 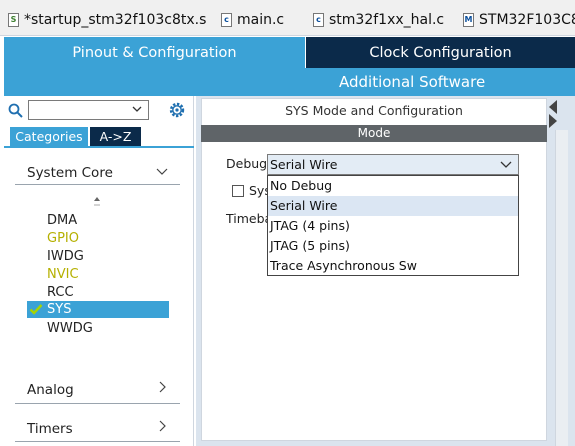 I want to click on tab-a-to-z: A->Z, so click(x=115, y=136).